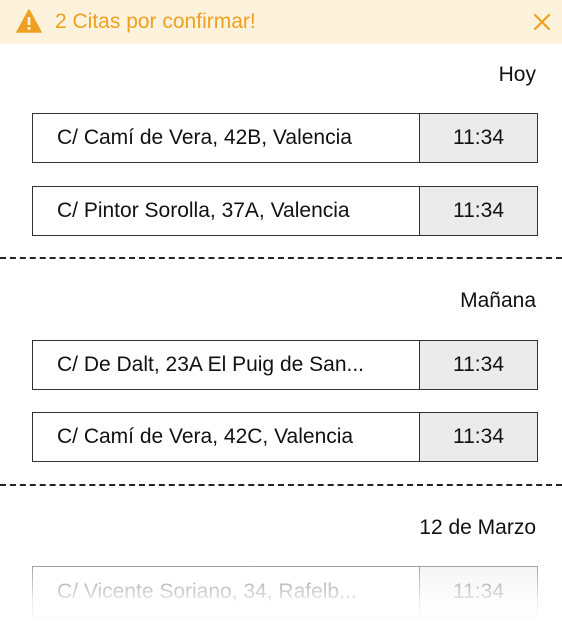 The image size is (562, 624). I want to click on section-title-tomorrow: Mañana, so click(498, 300).